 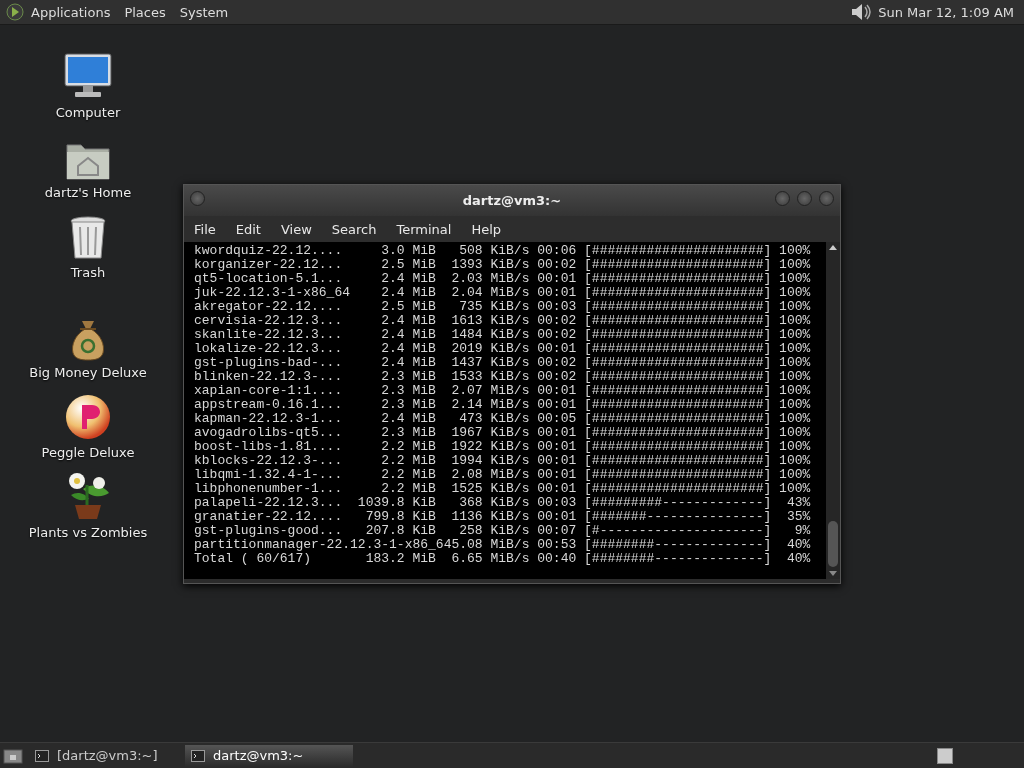 I want to click on scrollbar, so click(x=833, y=410).